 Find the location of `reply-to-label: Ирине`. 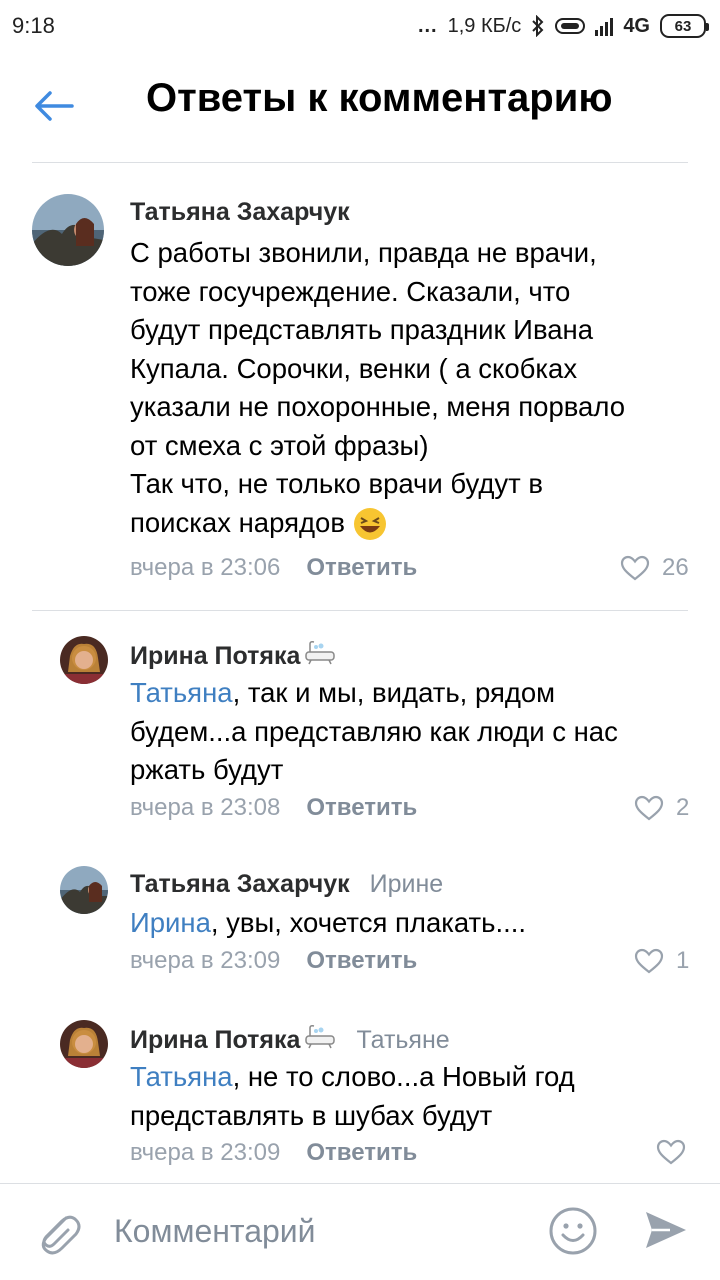

reply-to-label: Ирине is located at coordinates (407, 884).